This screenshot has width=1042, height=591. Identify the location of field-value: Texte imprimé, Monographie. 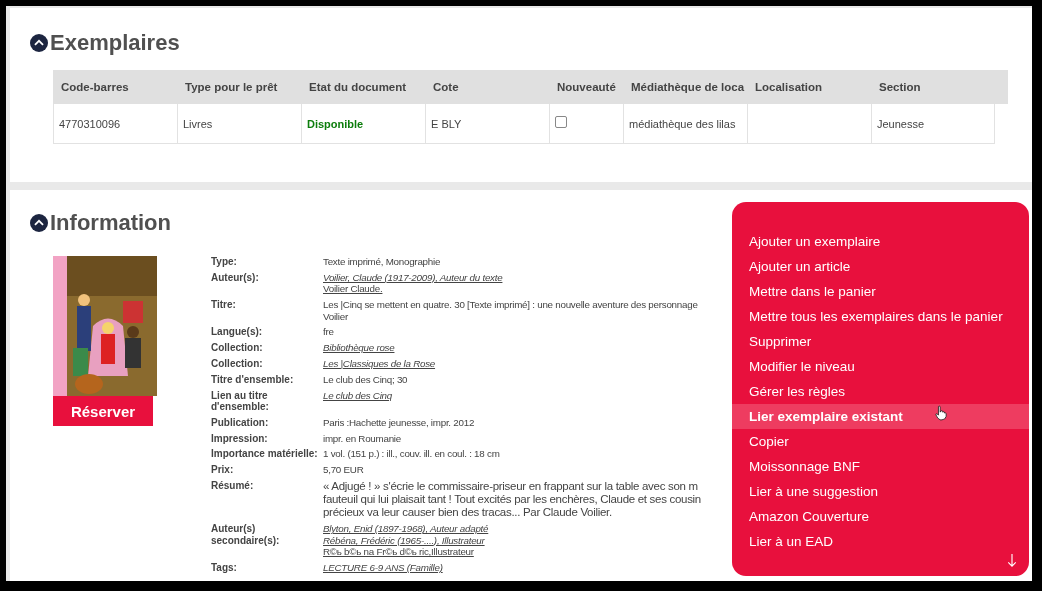
(382, 262).